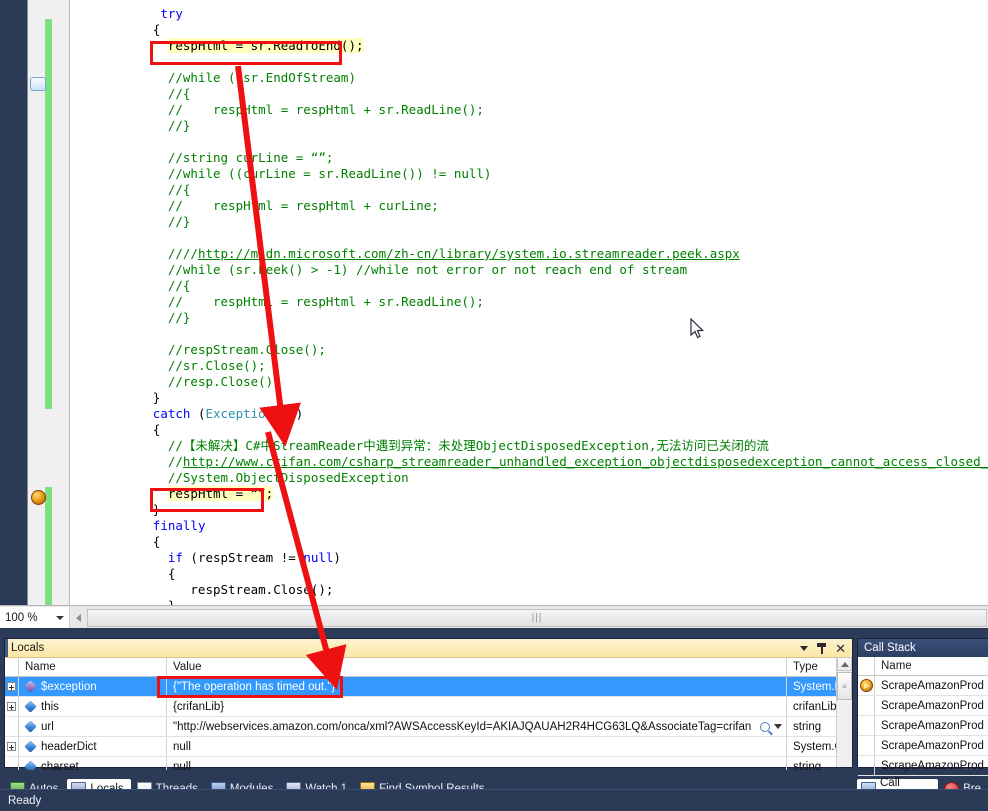  I want to click on call-stack-title-bar: Call Stack, so click(923, 648).